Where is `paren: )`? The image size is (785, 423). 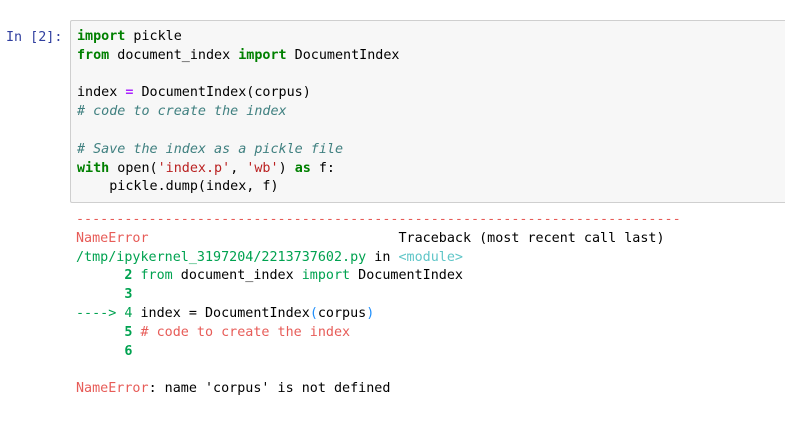
paren: ) is located at coordinates (370, 313).